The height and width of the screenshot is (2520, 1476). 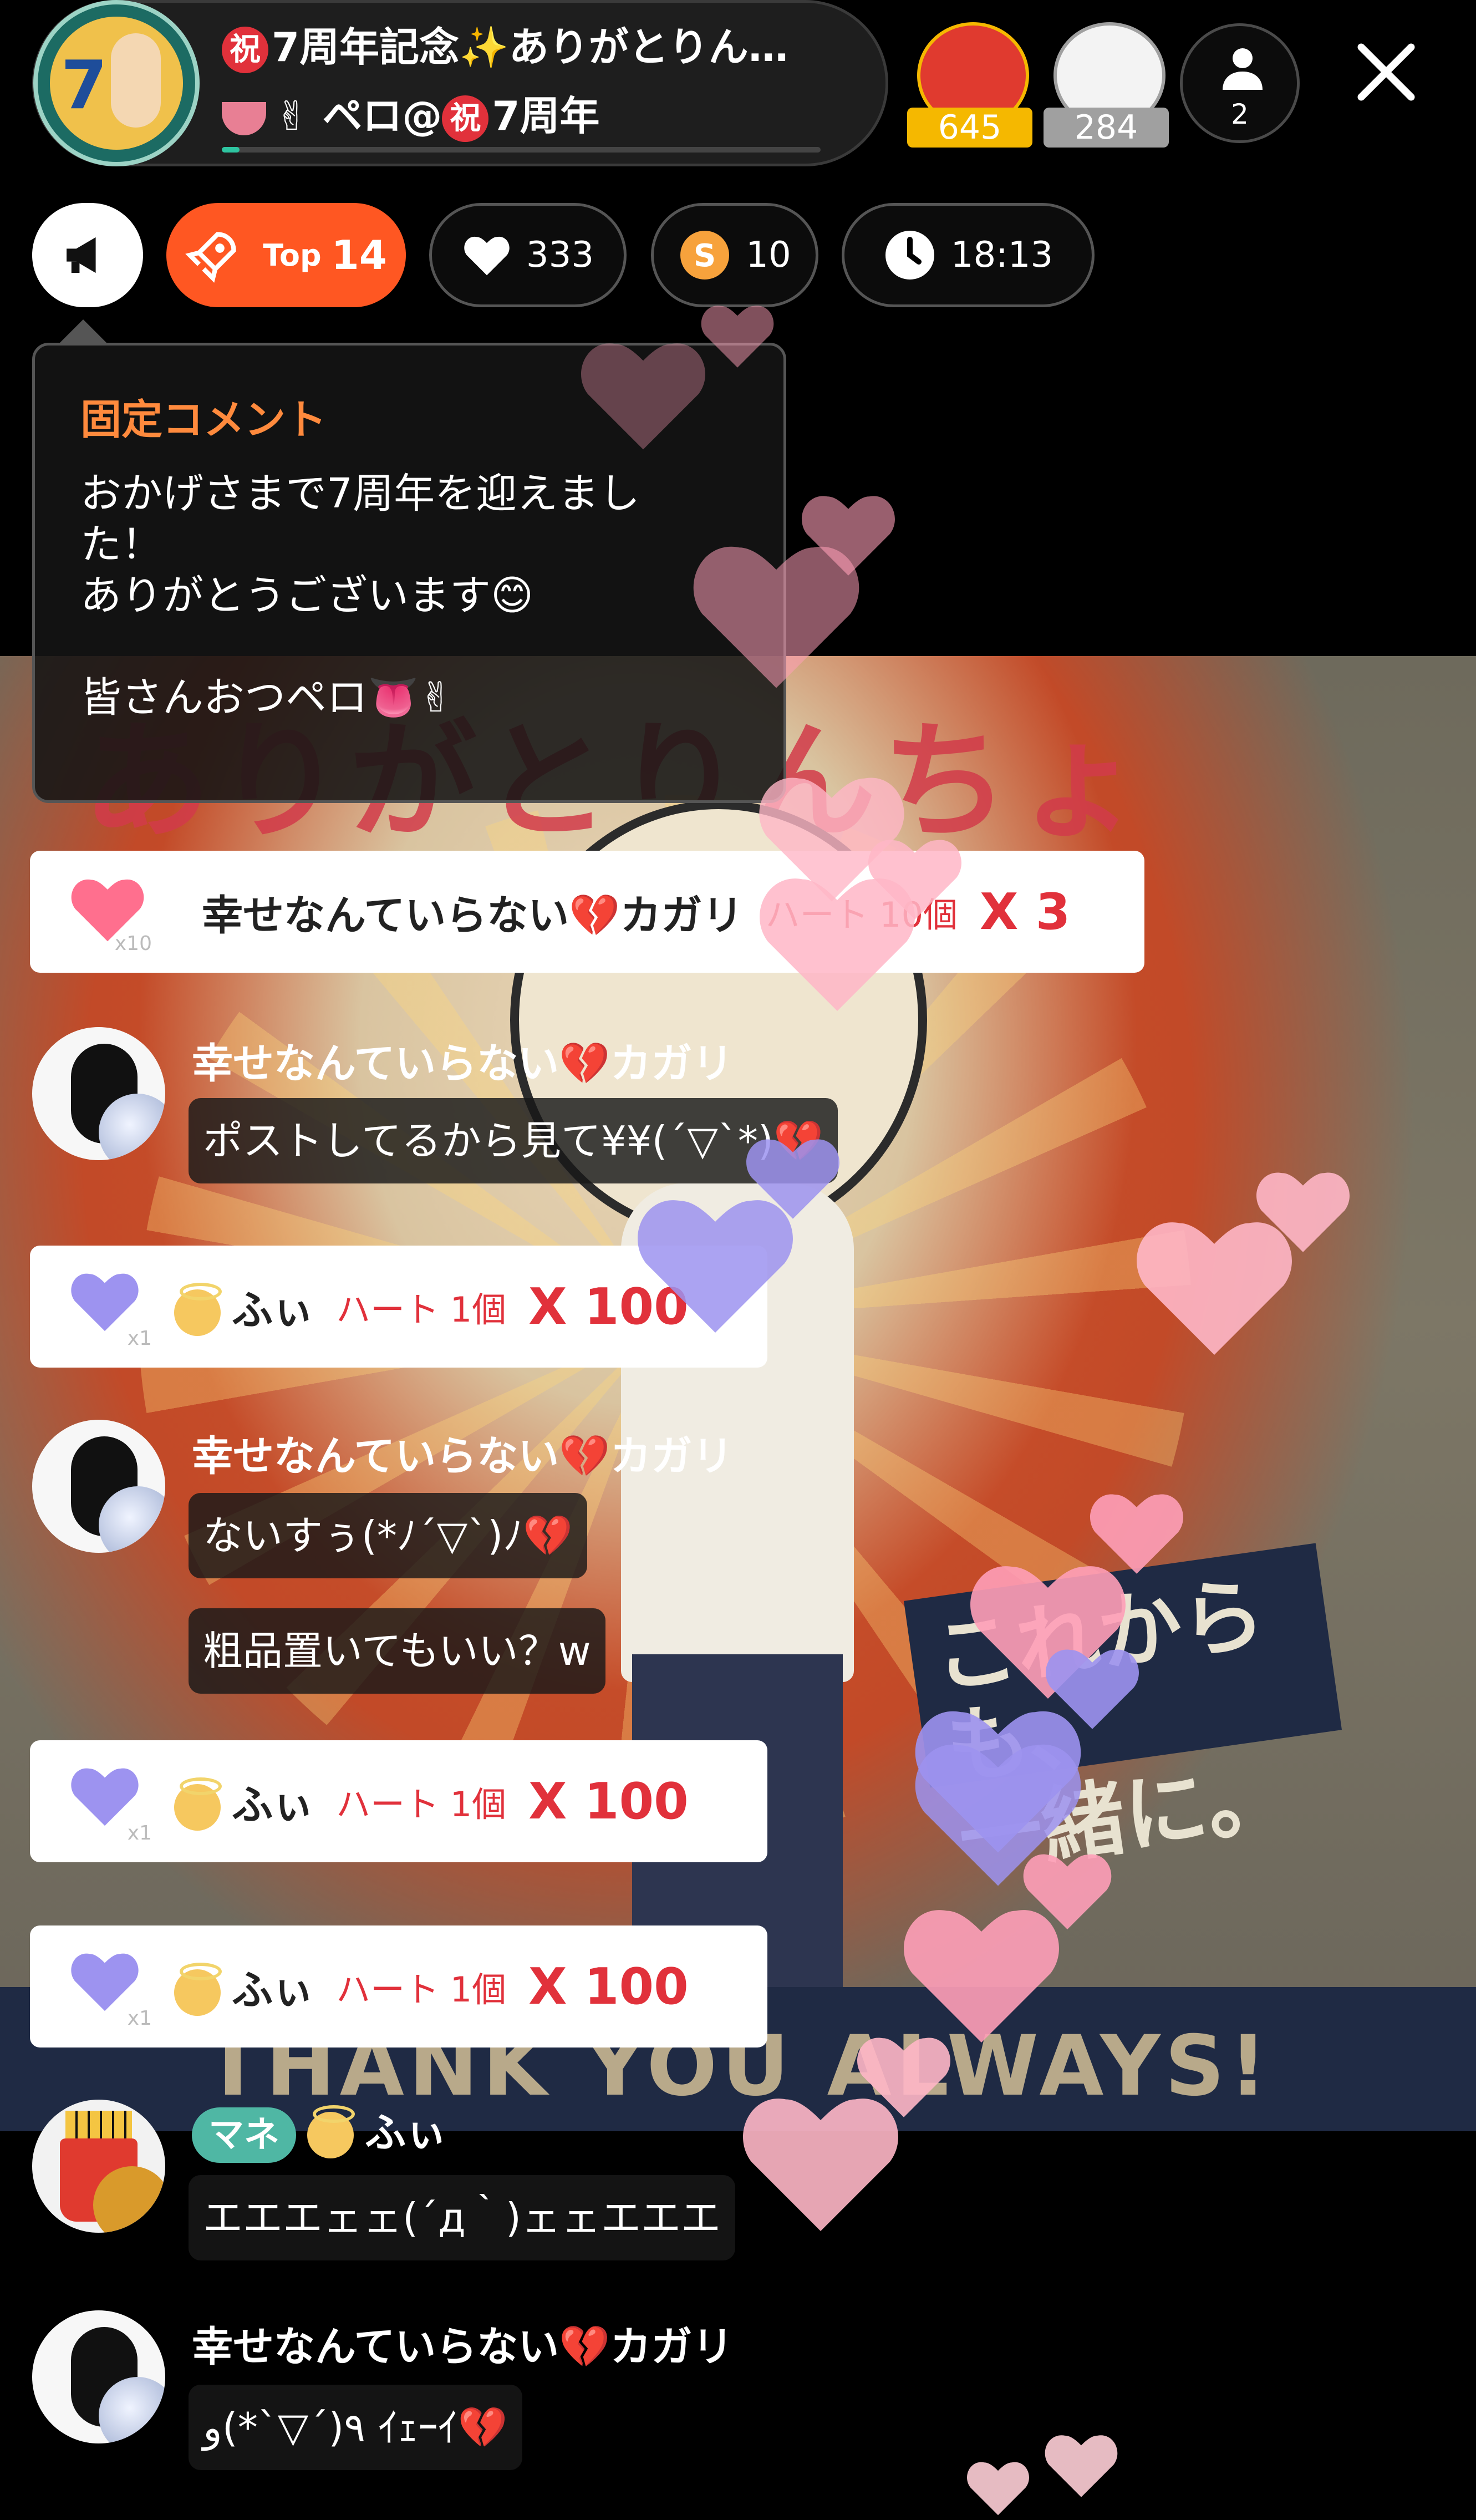 What do you see at coordinates (110, 914) in the screenshot?
I see `heart-gift-icon: x10` at bounding box center [110, 914].